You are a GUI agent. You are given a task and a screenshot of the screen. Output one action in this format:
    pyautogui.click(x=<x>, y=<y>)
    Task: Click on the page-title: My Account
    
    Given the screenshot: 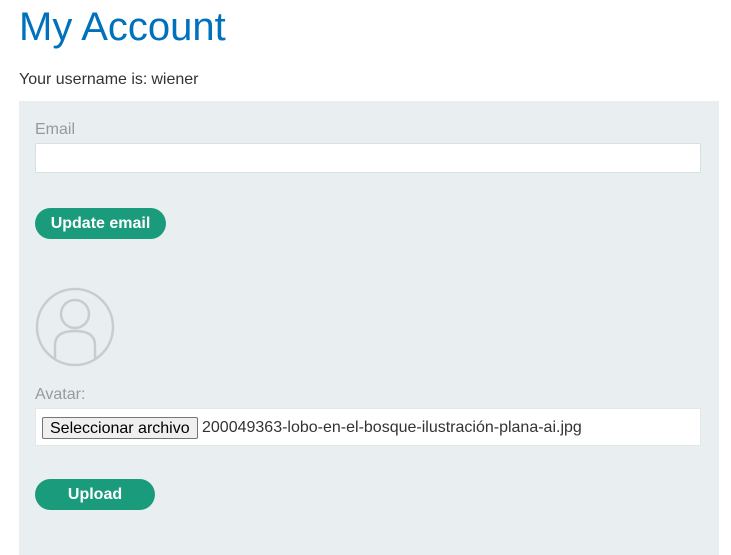 What is the action you would take?
    pyautogui.click(x=122, y=27)
    